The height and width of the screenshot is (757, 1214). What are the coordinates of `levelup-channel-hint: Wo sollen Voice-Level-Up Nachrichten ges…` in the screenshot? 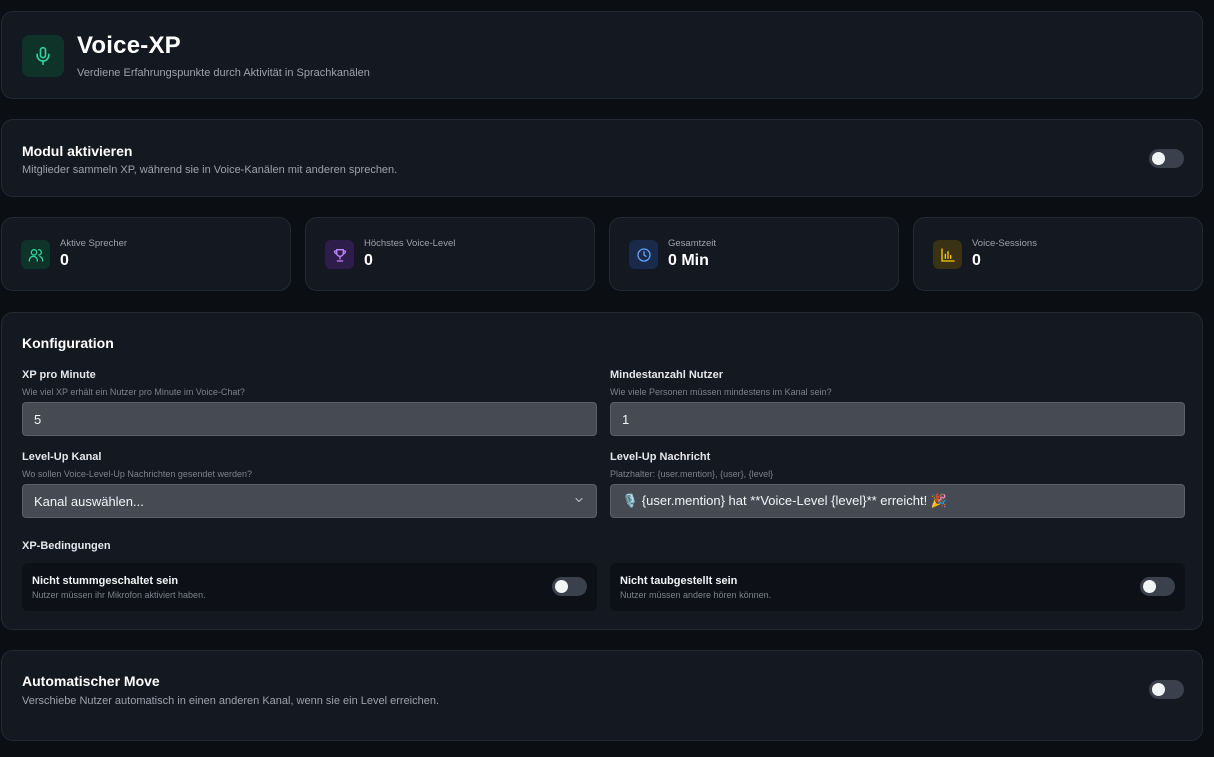 It's located at (137, 474).